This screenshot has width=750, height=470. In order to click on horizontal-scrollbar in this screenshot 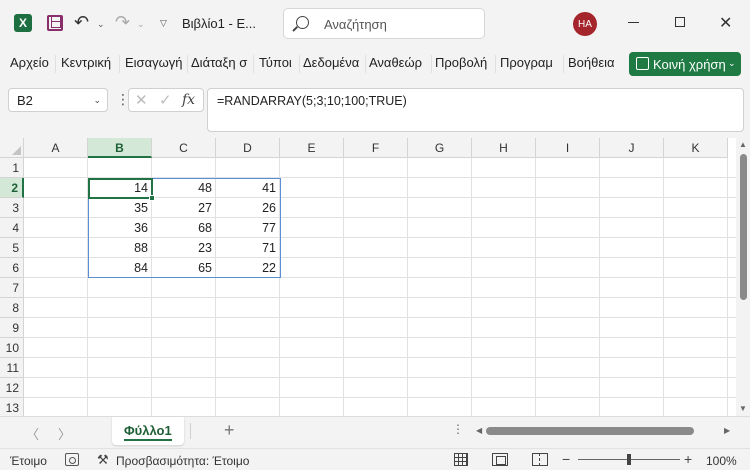, I will do `click(603, 431)`.